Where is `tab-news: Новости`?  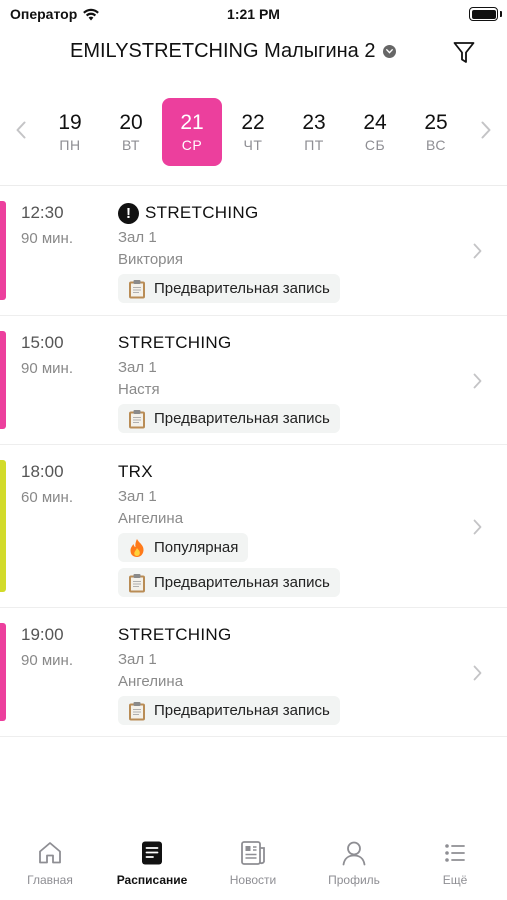 tab-news: Новости is located at coordinates (253, 863).